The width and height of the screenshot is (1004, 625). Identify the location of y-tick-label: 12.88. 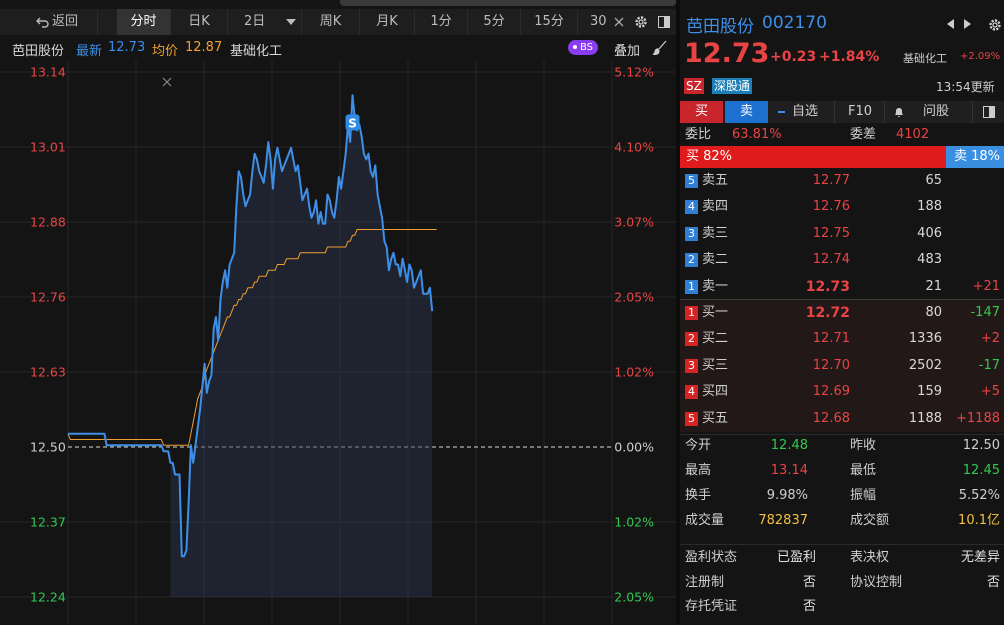
(48, 222).